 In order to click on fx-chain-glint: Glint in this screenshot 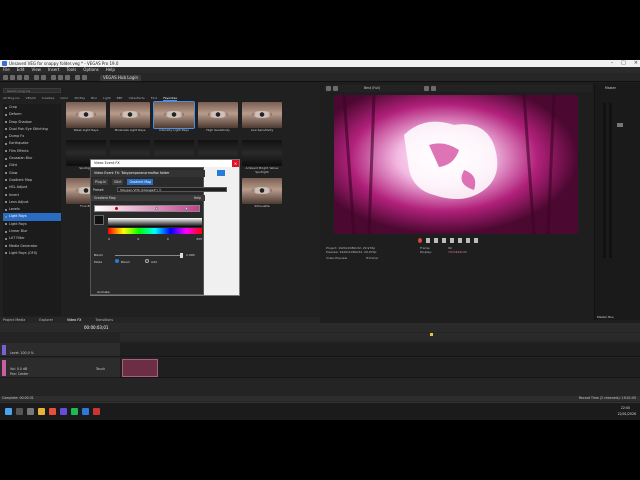, I will do `click(117, 182)`.